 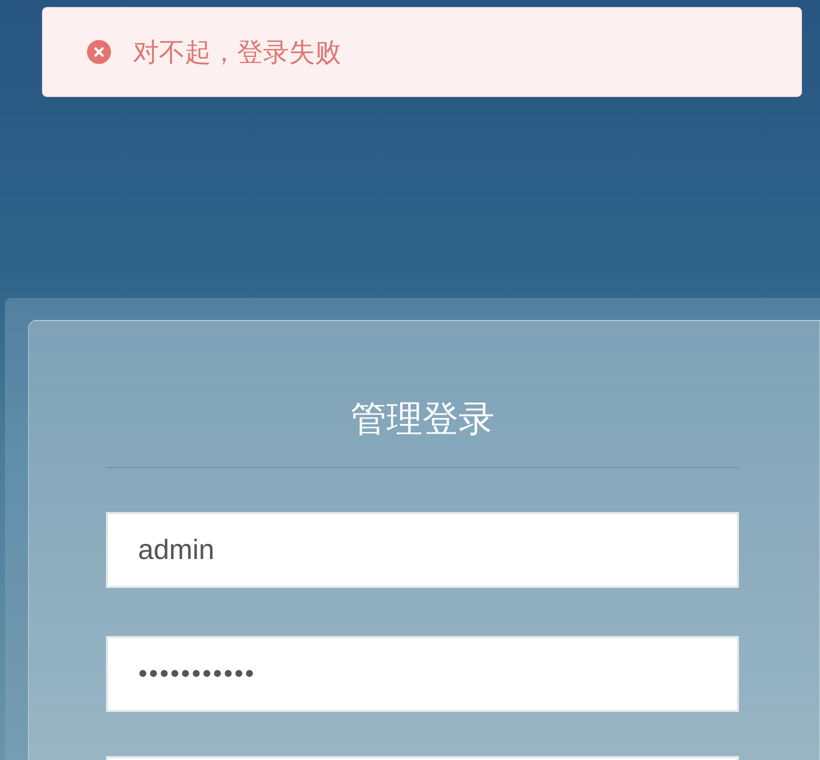 What do you see at coordinates (423, 420) in the screenshot?
I see `login-title: 管理登录` at bounding box center [423, 420].